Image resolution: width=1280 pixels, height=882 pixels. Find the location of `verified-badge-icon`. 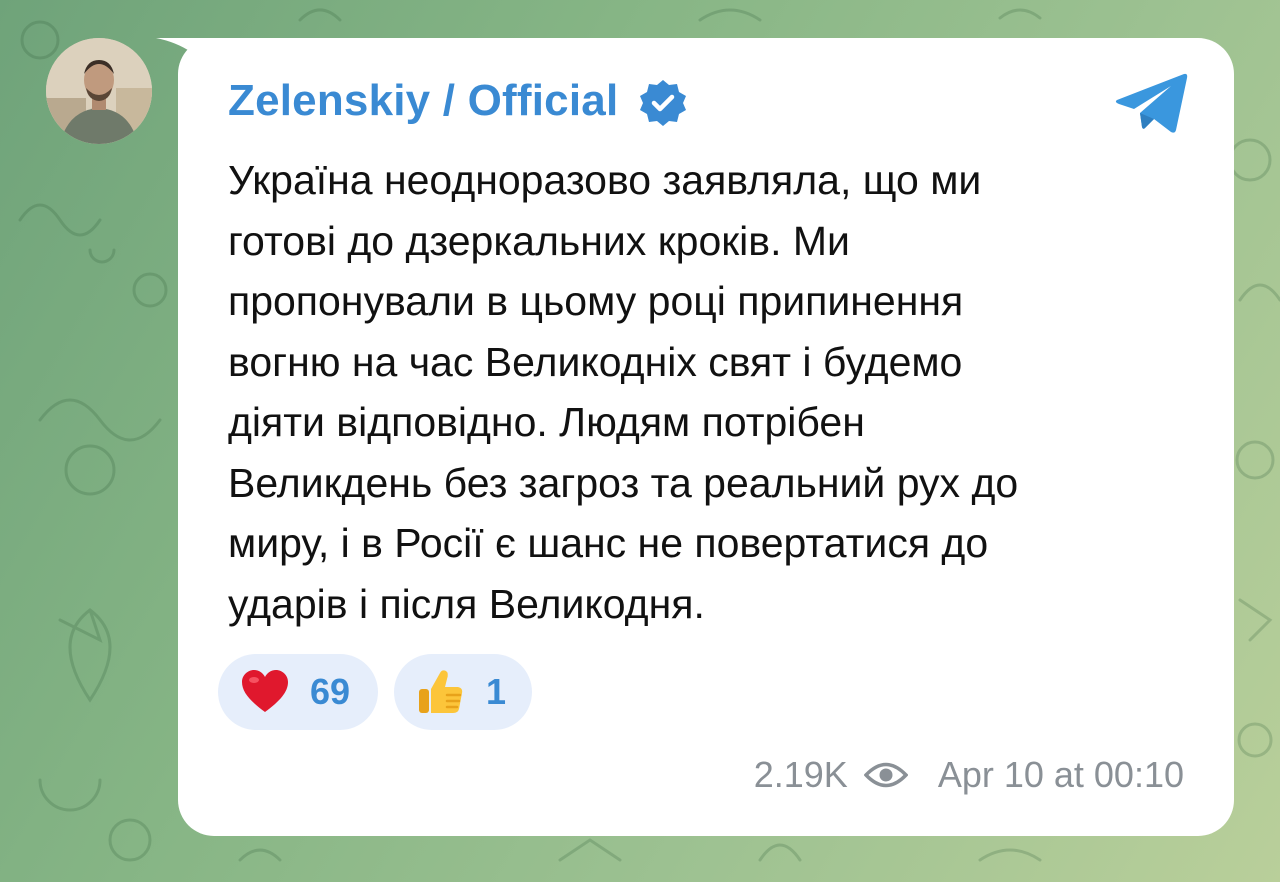

verified-badge-icon is located at coordinates (663, 103).